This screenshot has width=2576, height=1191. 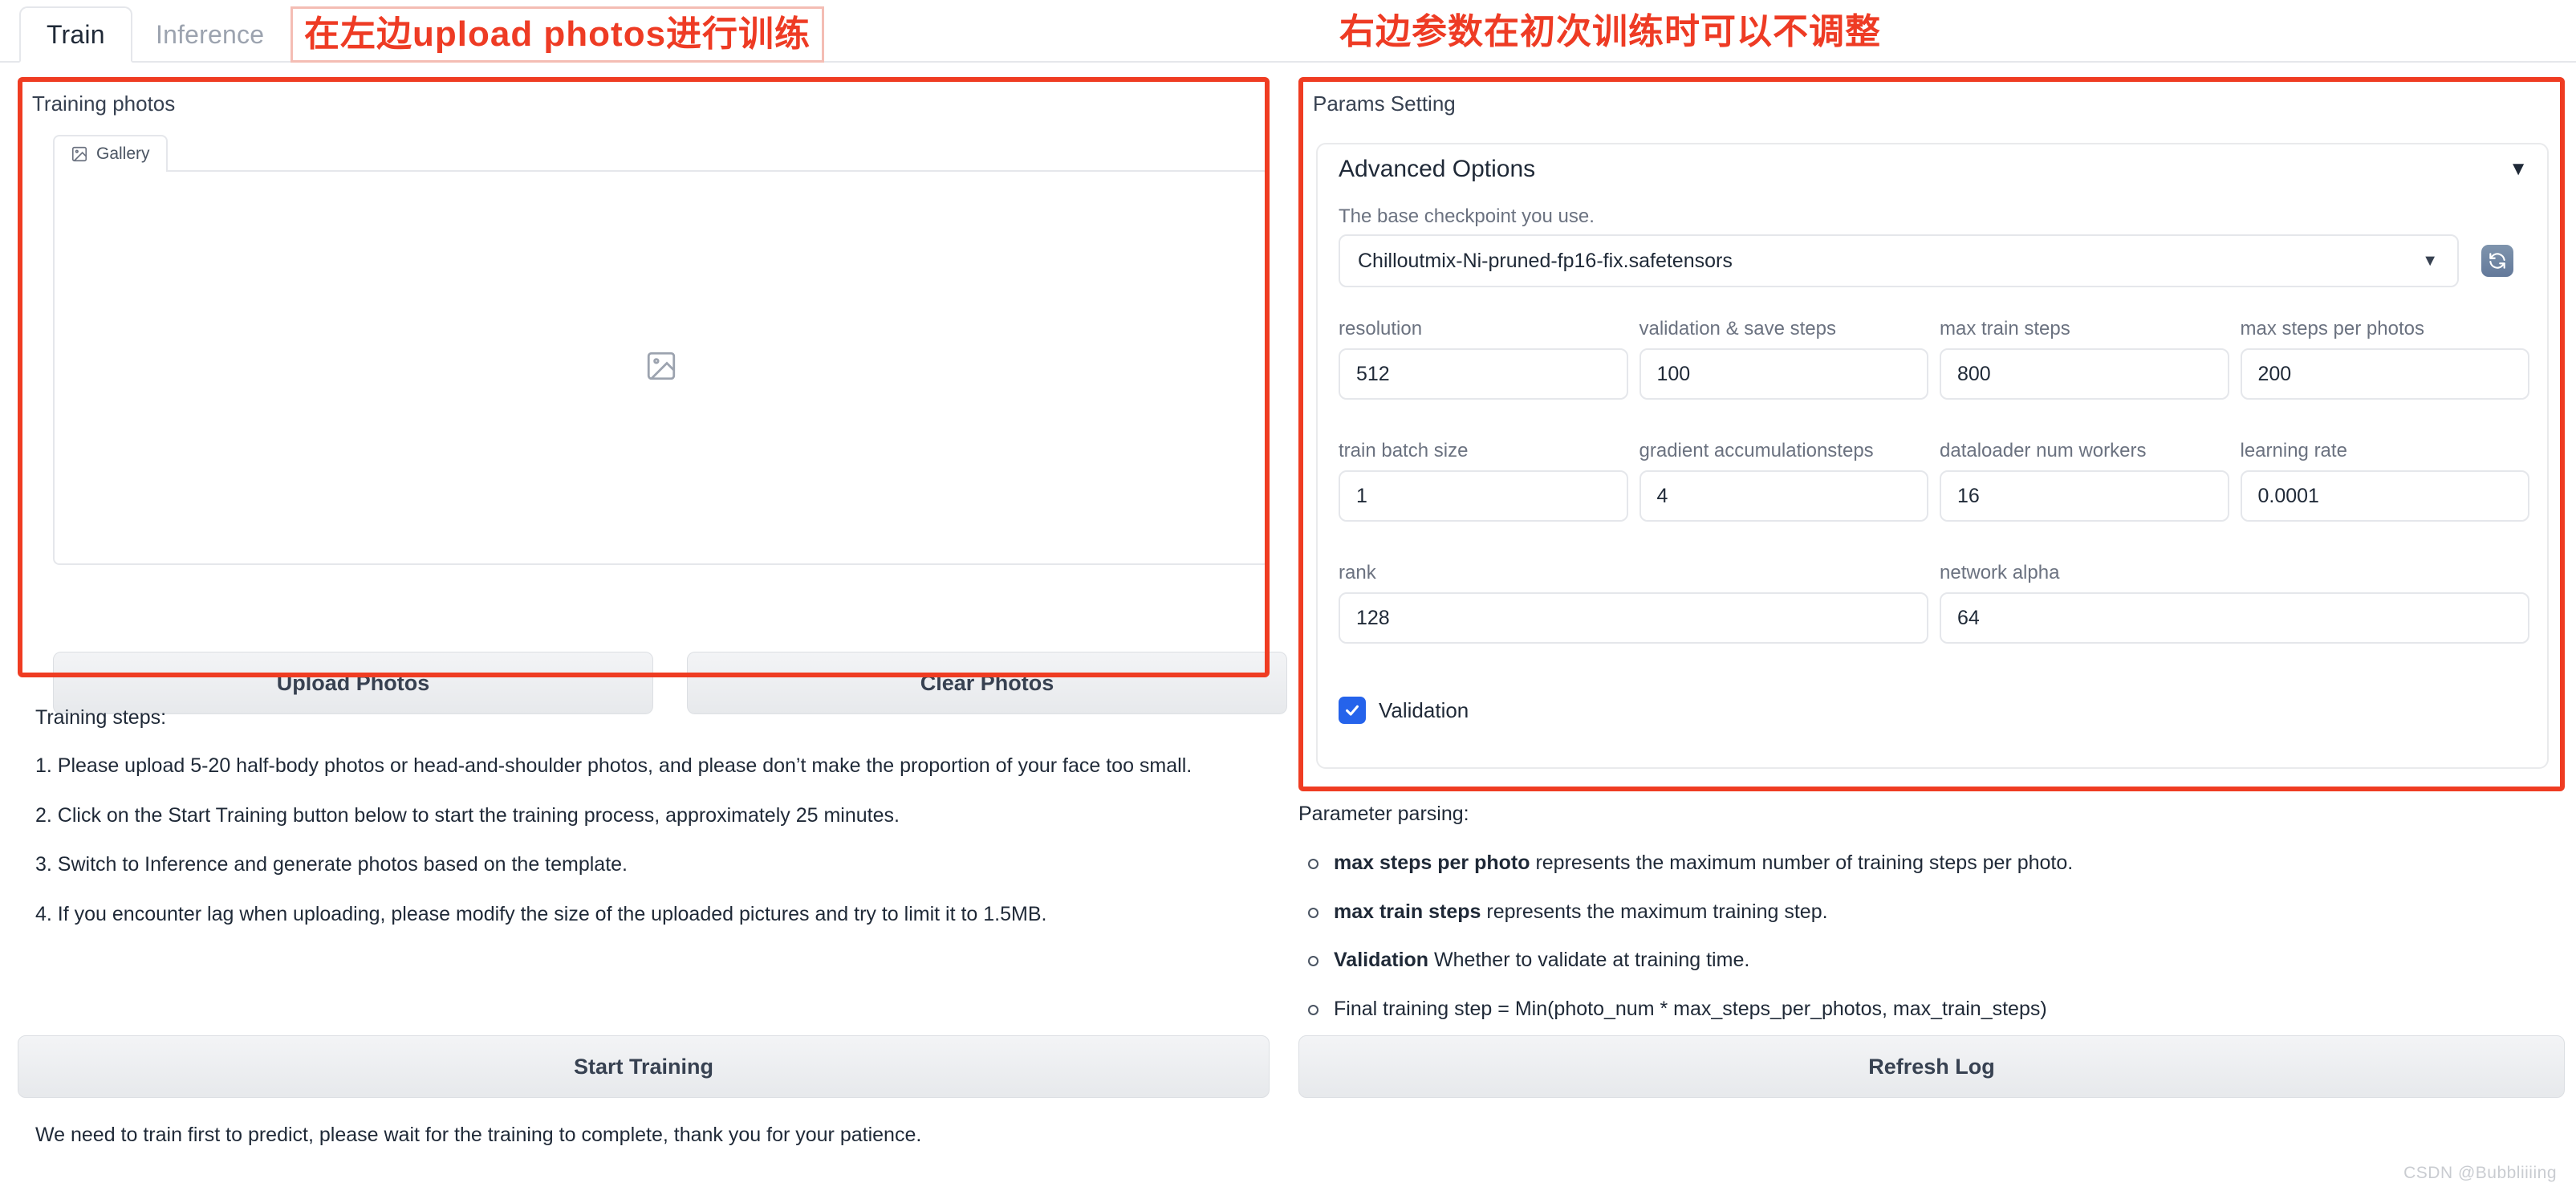 What do you see at coordinates (1407, 911) in the screenshot?
I see `parsing-item-2-bold: max train steps` at bounding box center [1407, 911].